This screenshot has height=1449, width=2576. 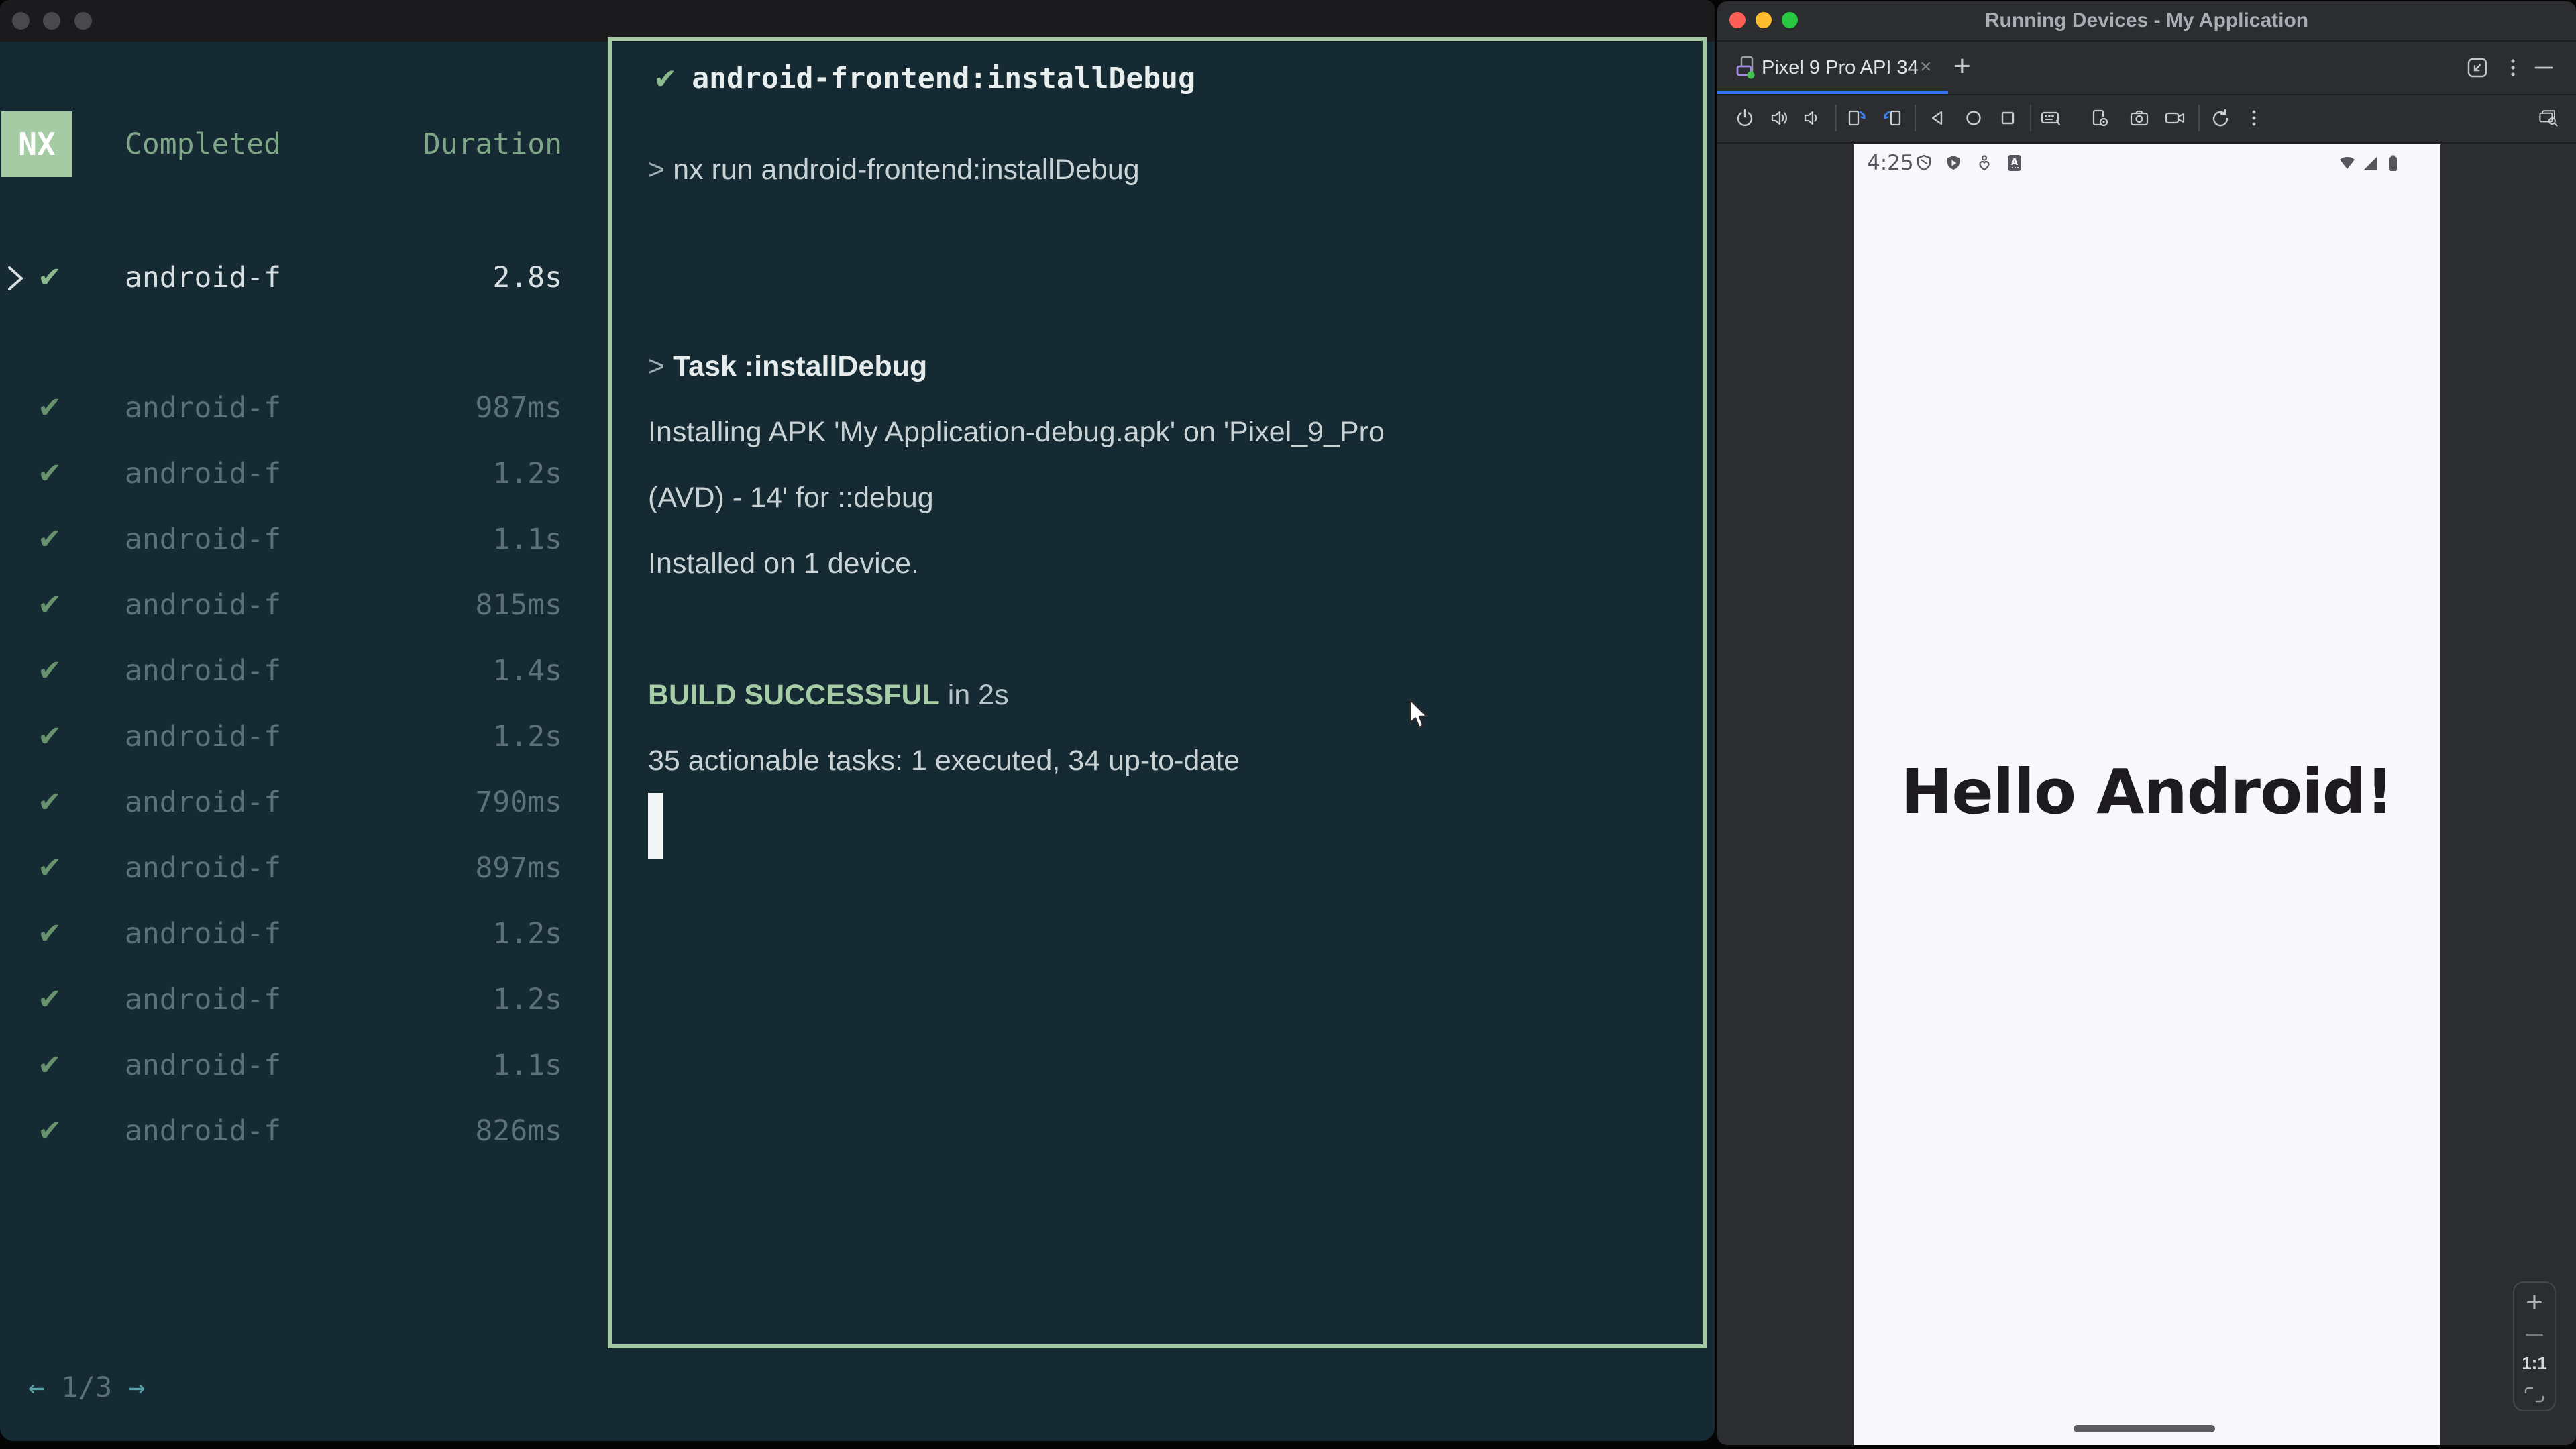 I want to click on new-tab-button: +, so click(x=1962, y=68).